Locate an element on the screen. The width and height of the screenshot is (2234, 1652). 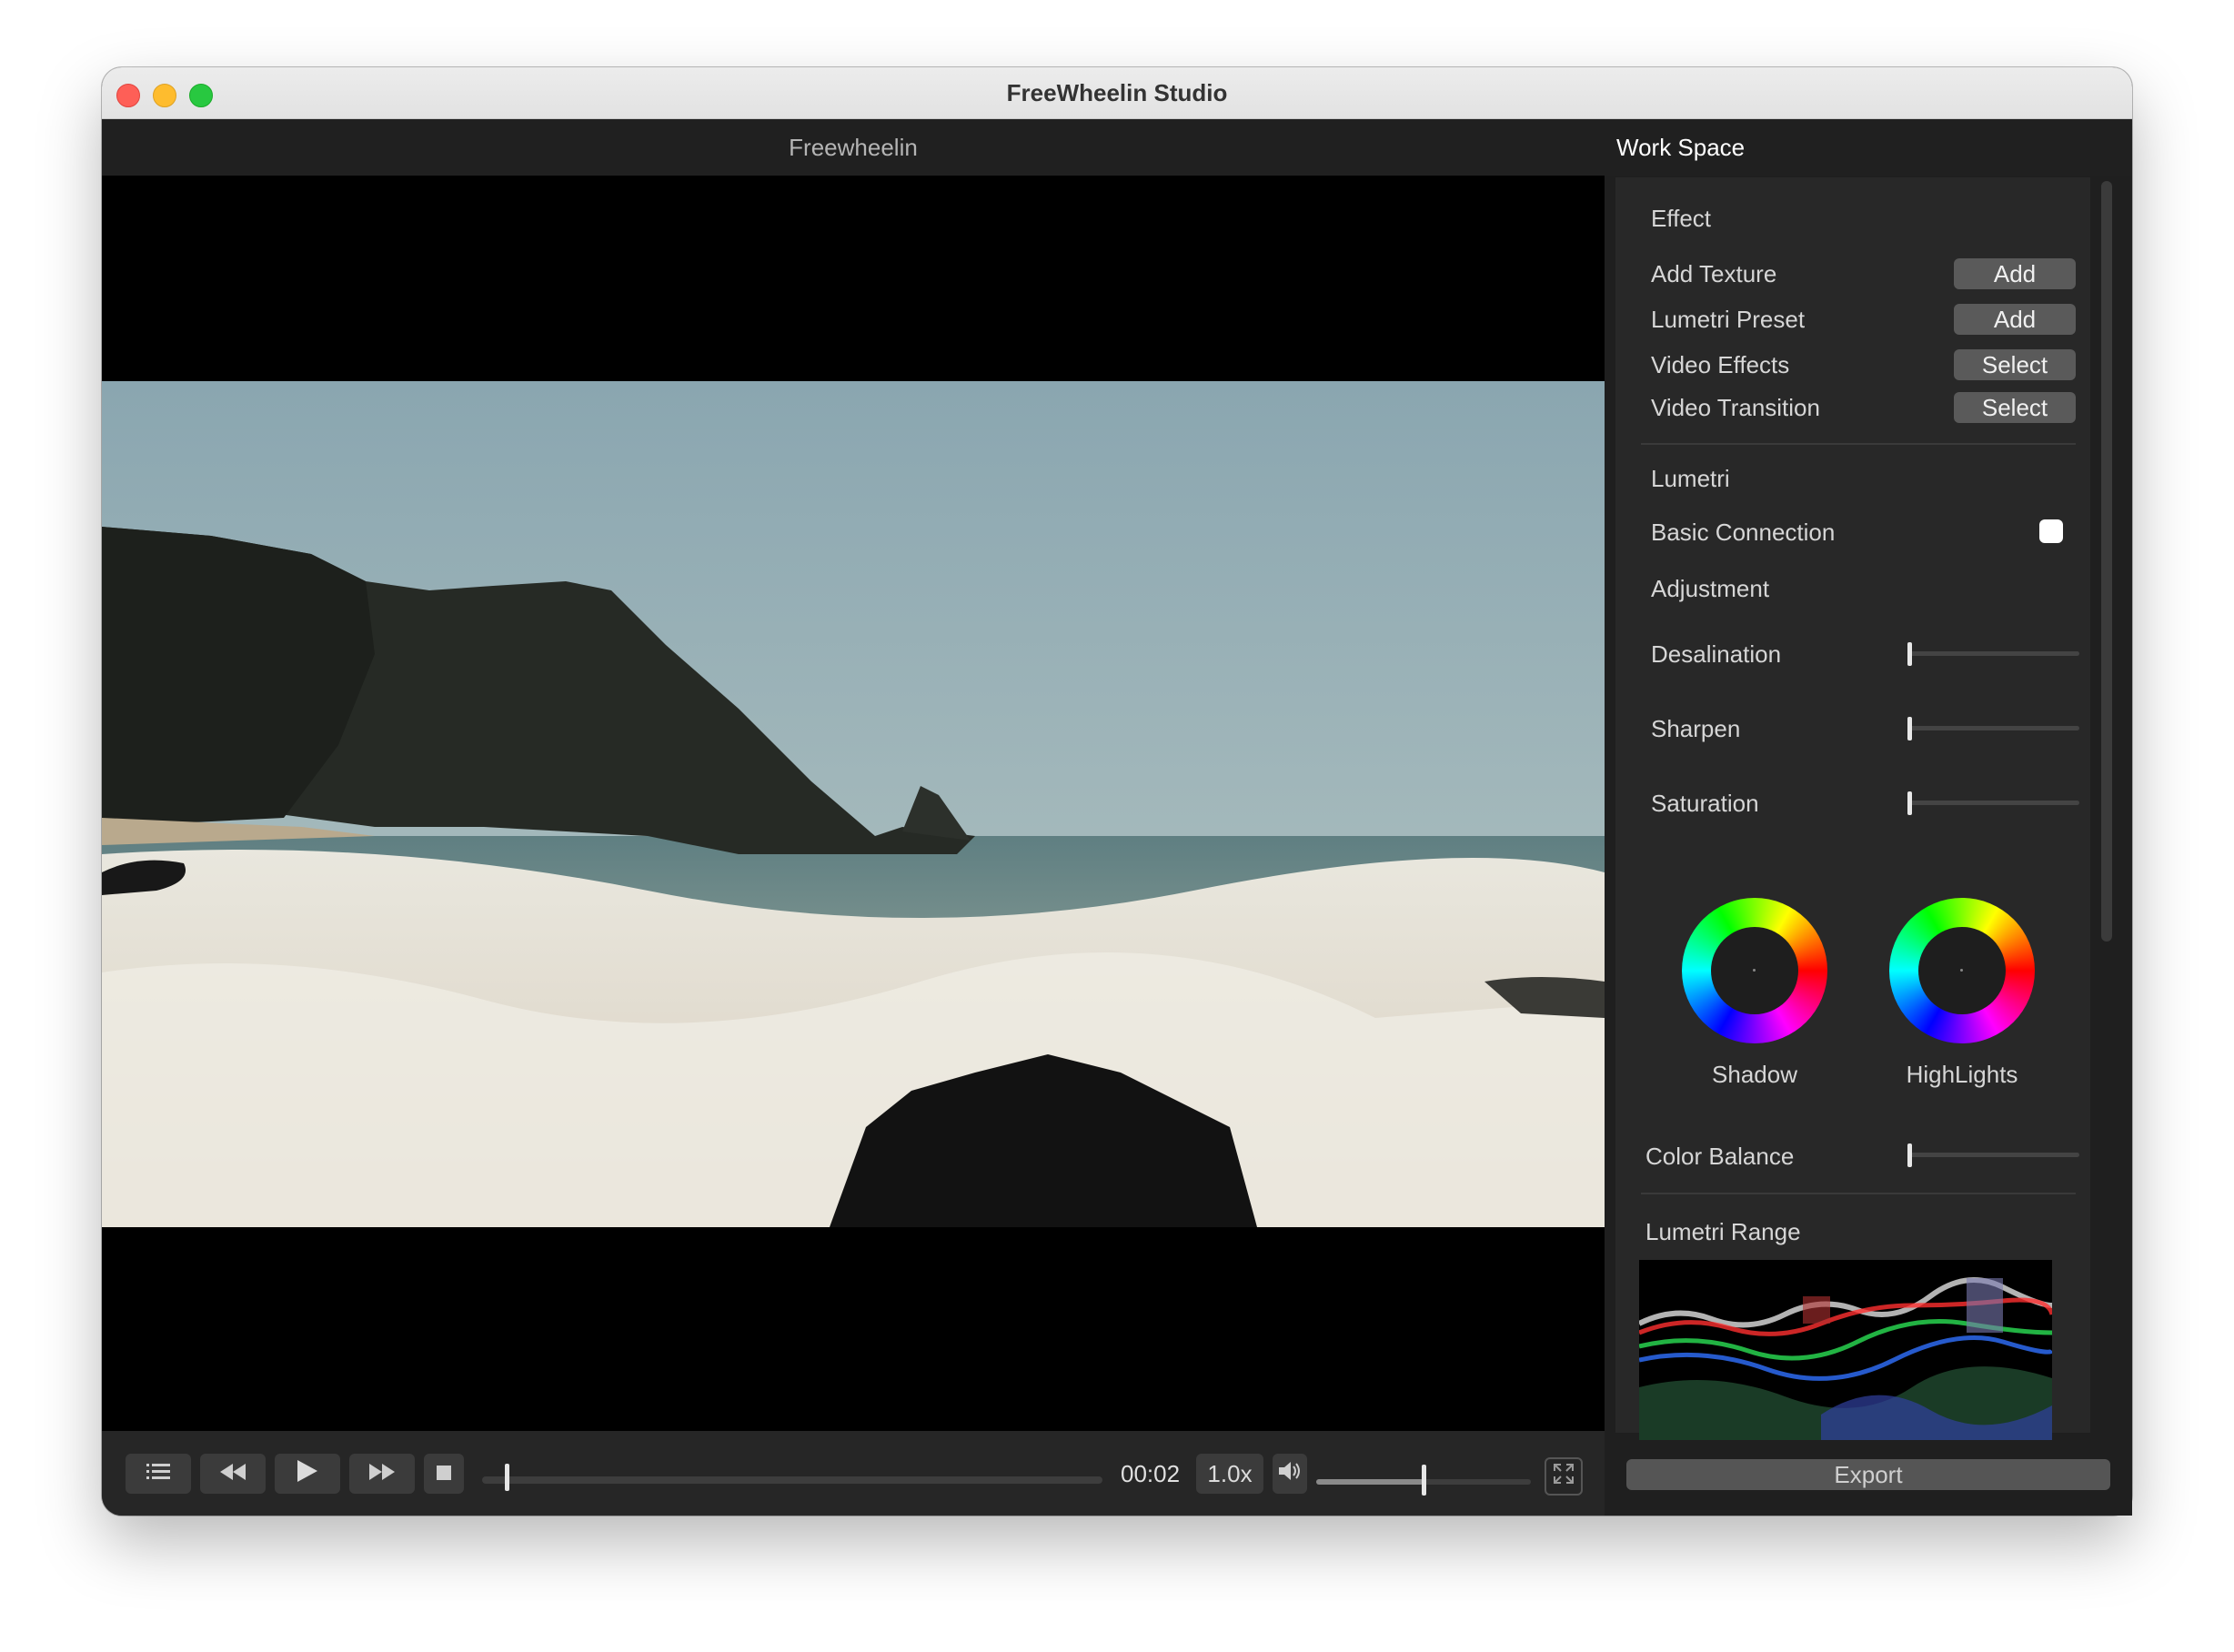
stop-icon is located at coordinates (444, 1474).